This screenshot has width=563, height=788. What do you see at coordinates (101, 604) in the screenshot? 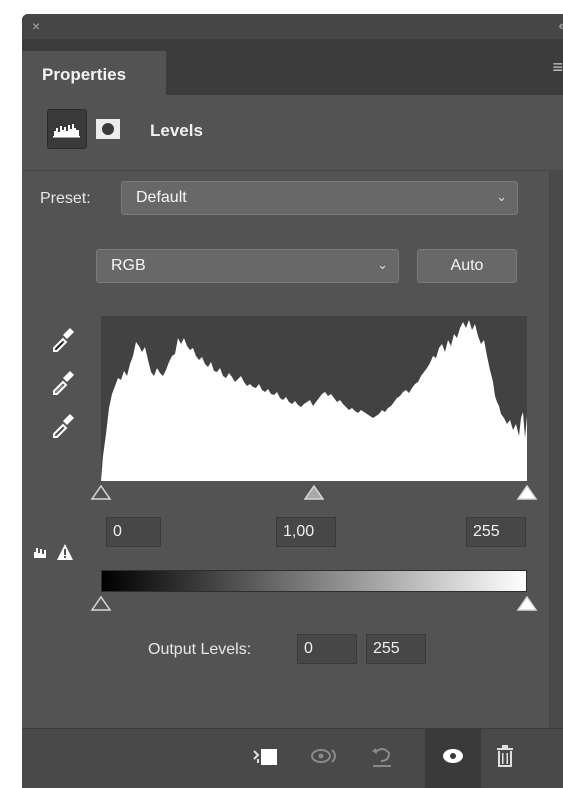
I see `output-black-slider` at bounding box center [101, 604].